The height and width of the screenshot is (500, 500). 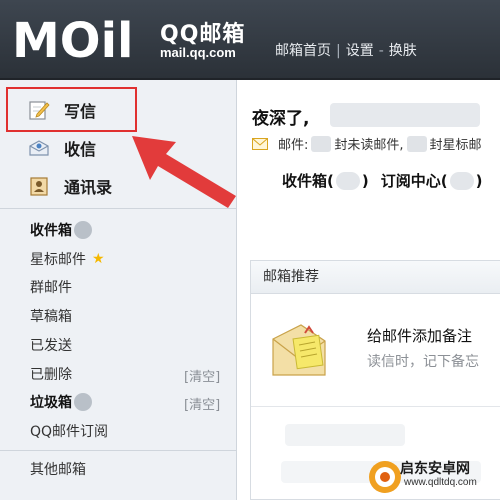 I want to click on folder-spam-label: 垃圾箱, so click(x=51, y=403).